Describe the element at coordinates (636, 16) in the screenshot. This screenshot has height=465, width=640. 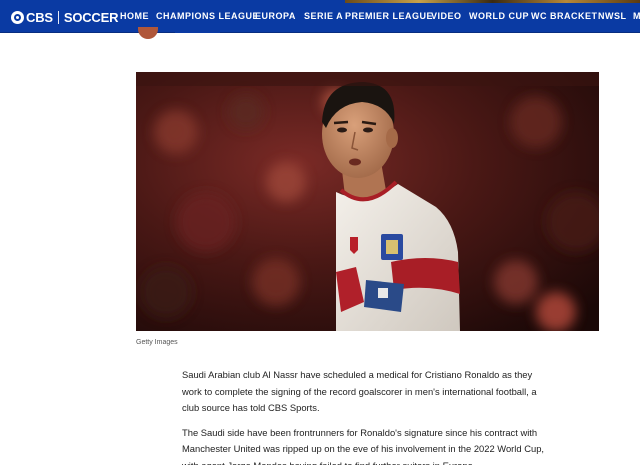
I see `nav-more: MI` at that location.